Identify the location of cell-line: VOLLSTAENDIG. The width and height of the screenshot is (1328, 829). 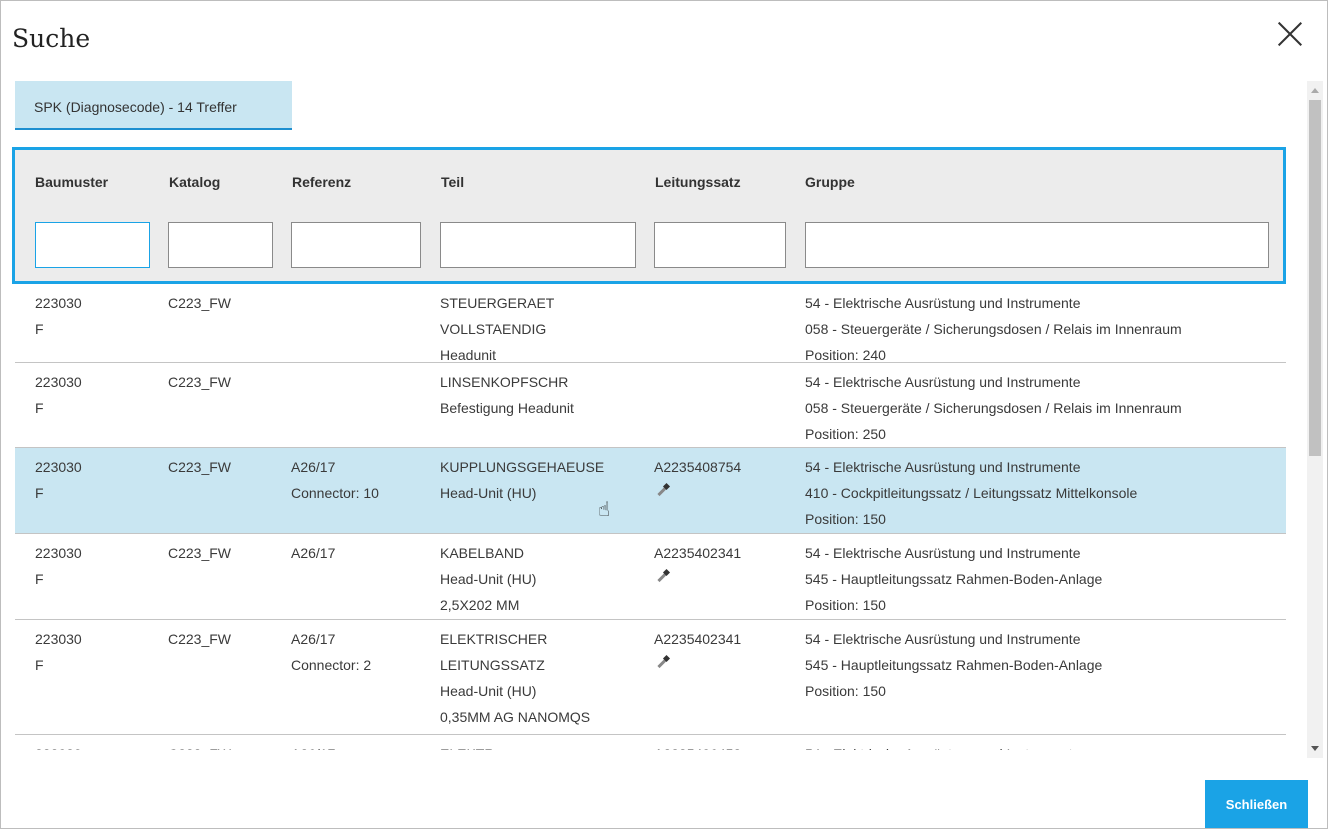
(493, 329).